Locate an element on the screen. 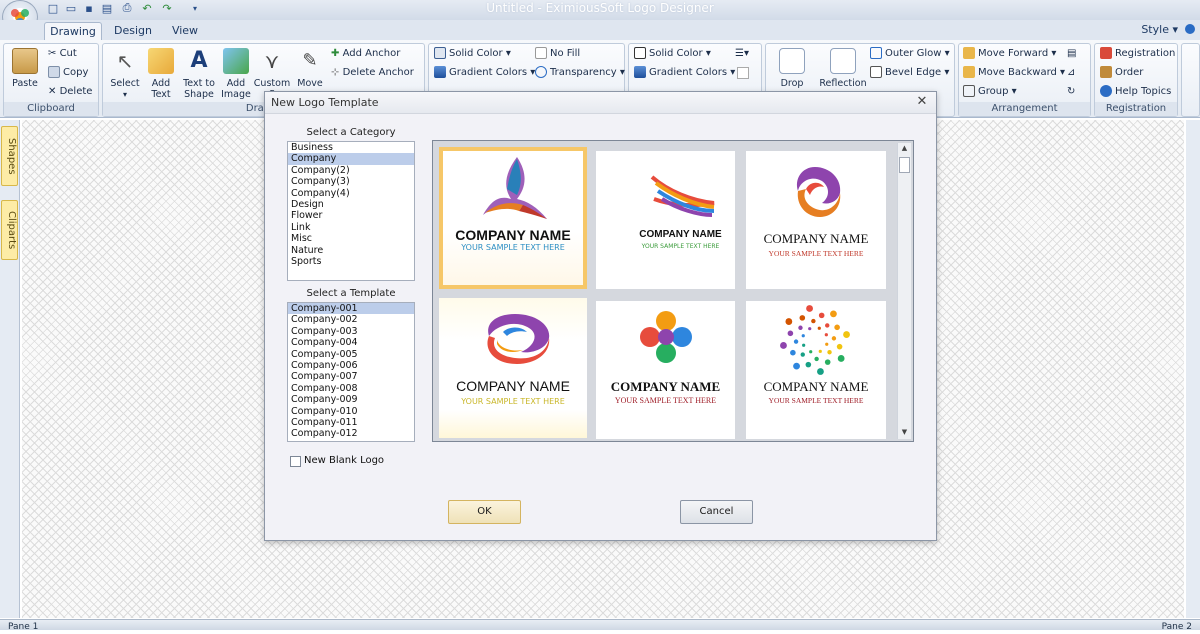 The width and height of the screenshot is (1200, 634). template-thumbnail-1: COMPANY NAME YOUR SAMPLE TEXT HERE is located at coordinates (513, 218).